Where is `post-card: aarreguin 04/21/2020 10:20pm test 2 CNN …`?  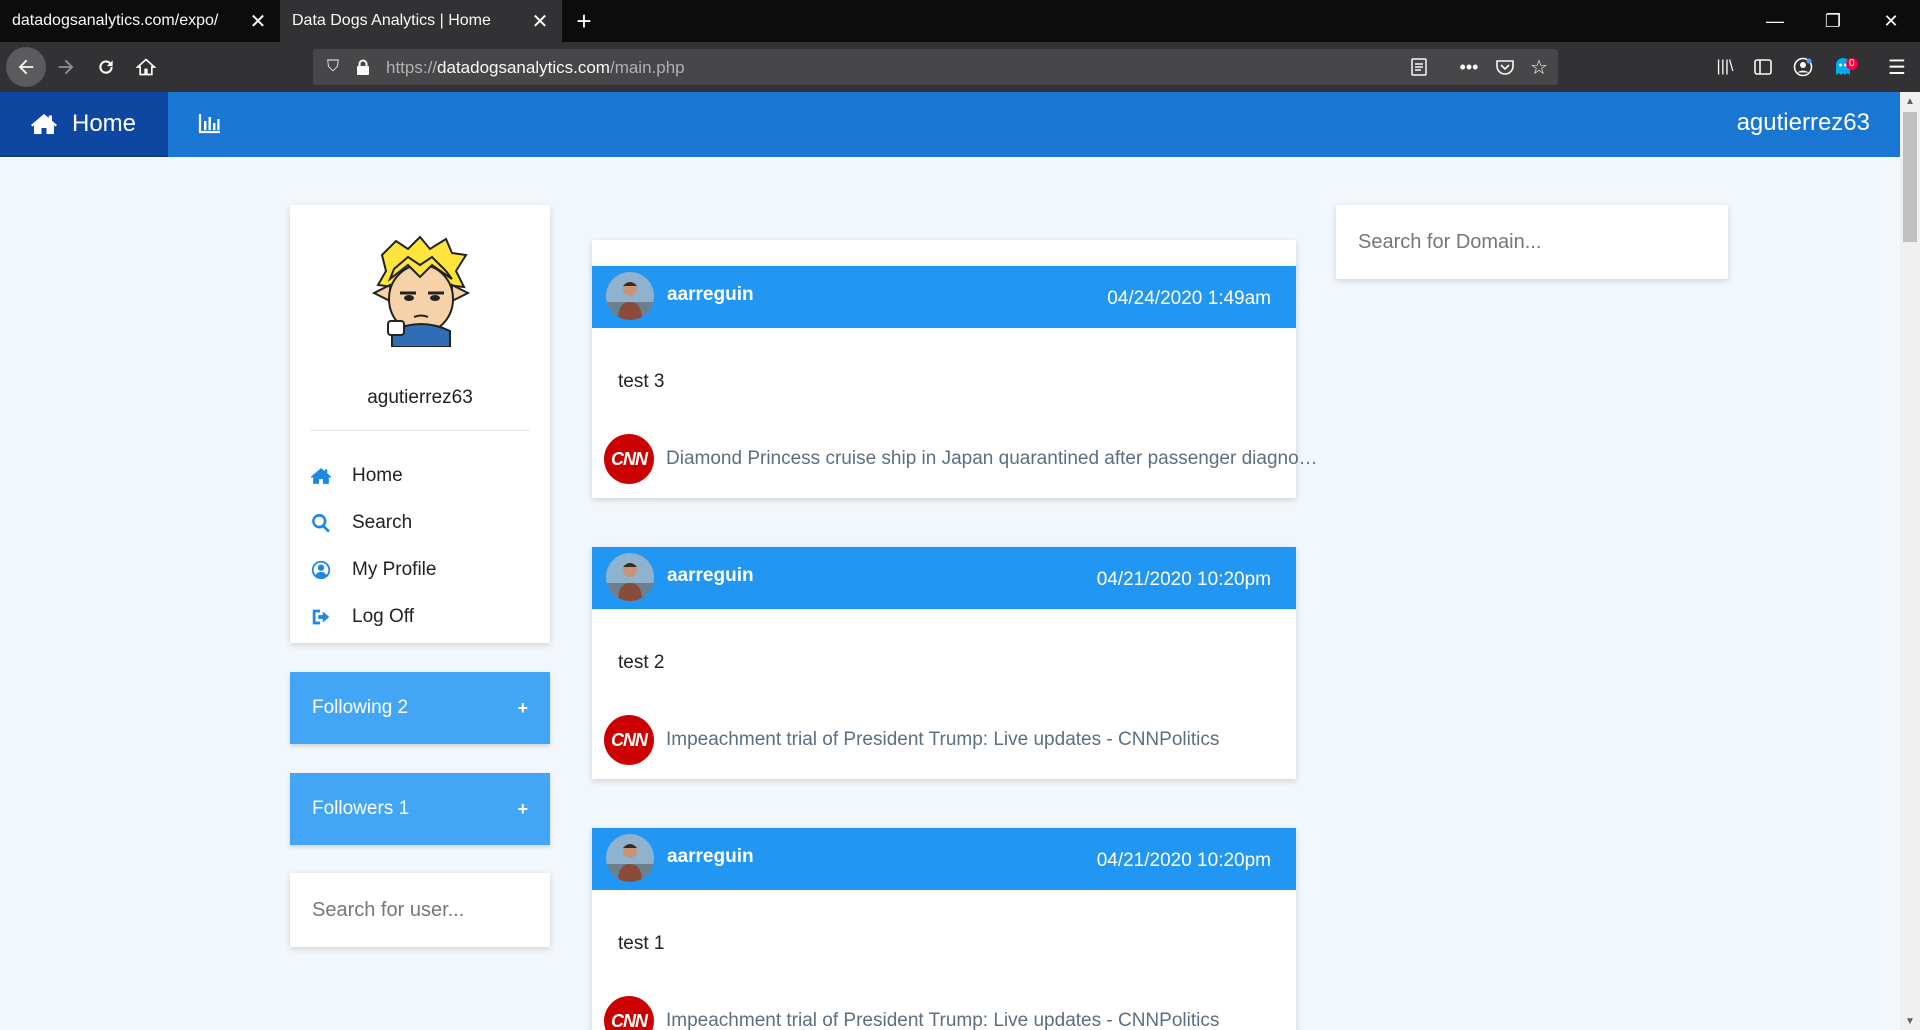
post-card: aarreguin 04/21/2020 10:20pm test 2 CNN … is located at coordinates (944, 663).